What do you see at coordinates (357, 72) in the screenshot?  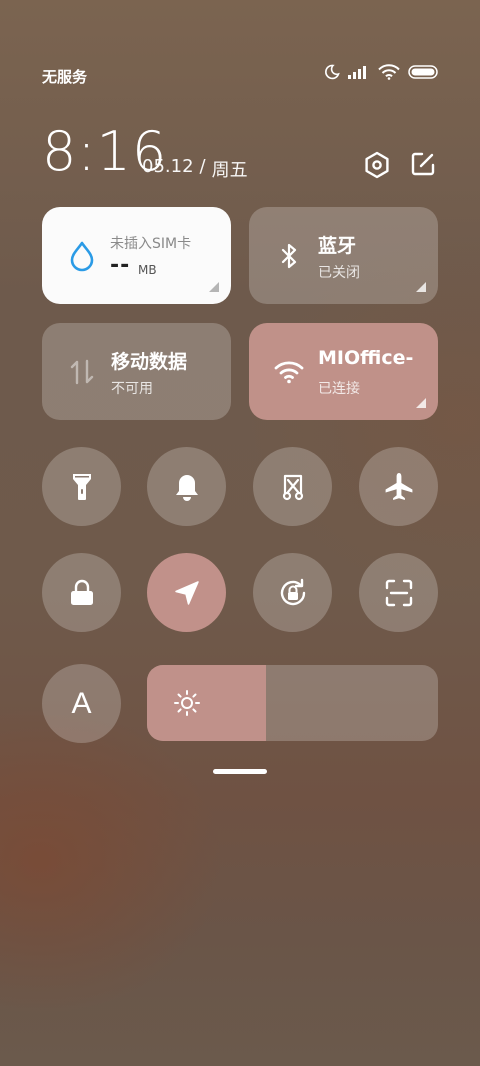 I see `signal-icon` at bounding box center [357, 72].